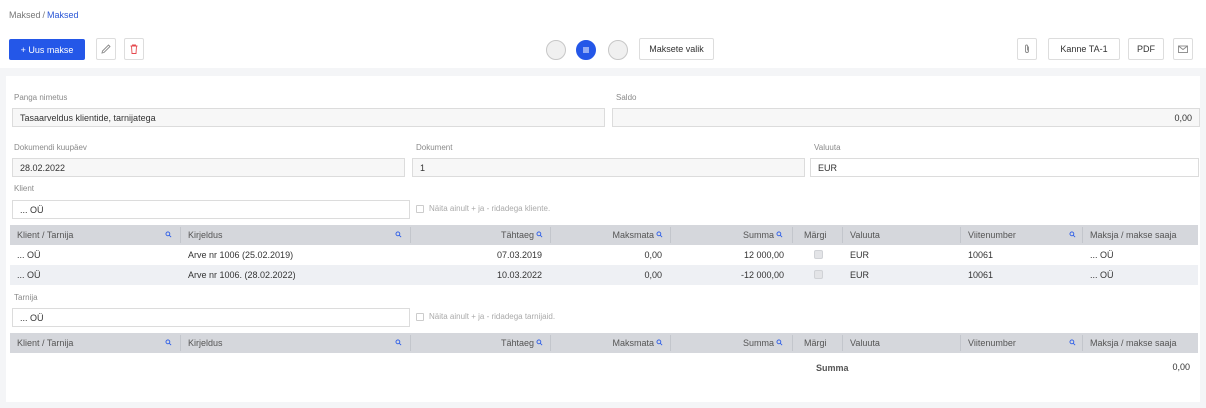 This screenshot has height=408, width=1206. I want to click on supplier-filter: Näita ainult + ja - ridadega tarnijaid., so click(485, 316).